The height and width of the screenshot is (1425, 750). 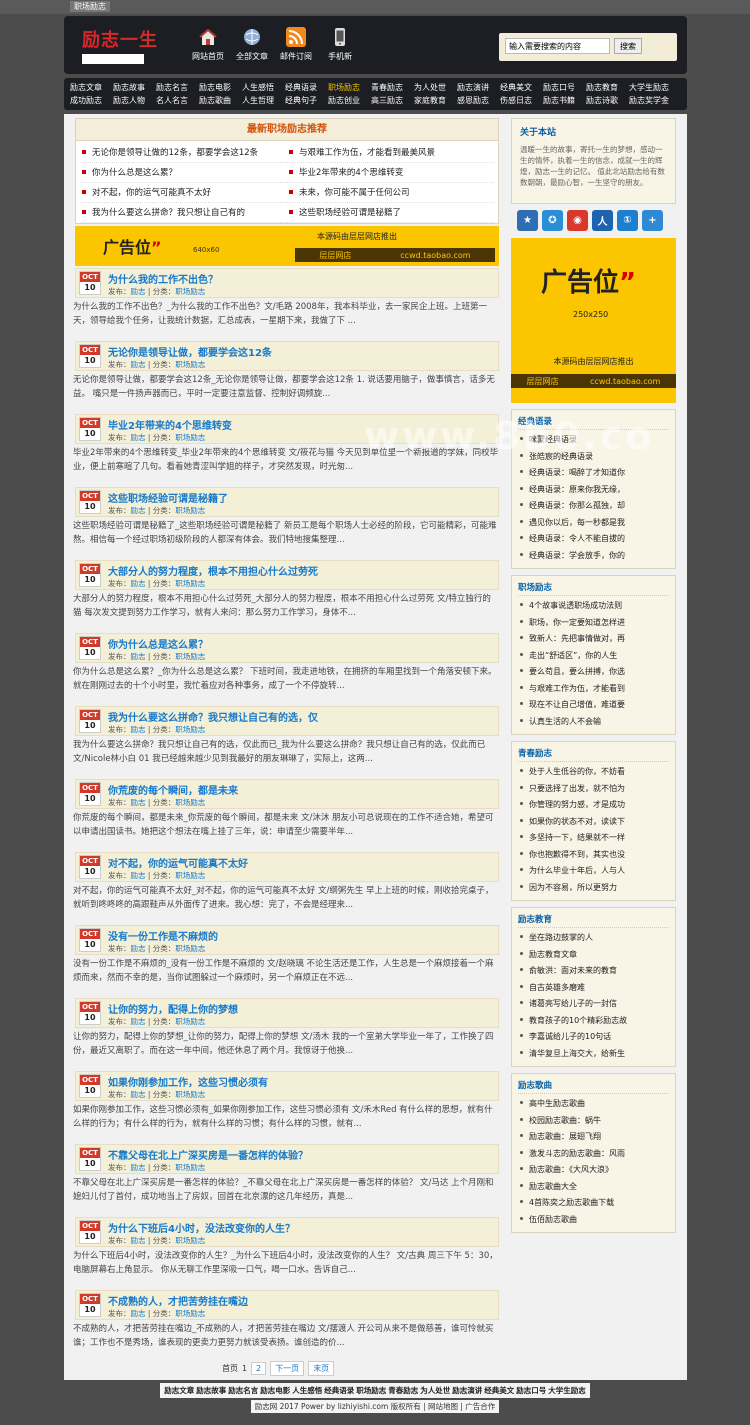 I want to click on post-title: 不成熟的人，才把苦劳挂在嘴边, so click(x=178, y=1300).